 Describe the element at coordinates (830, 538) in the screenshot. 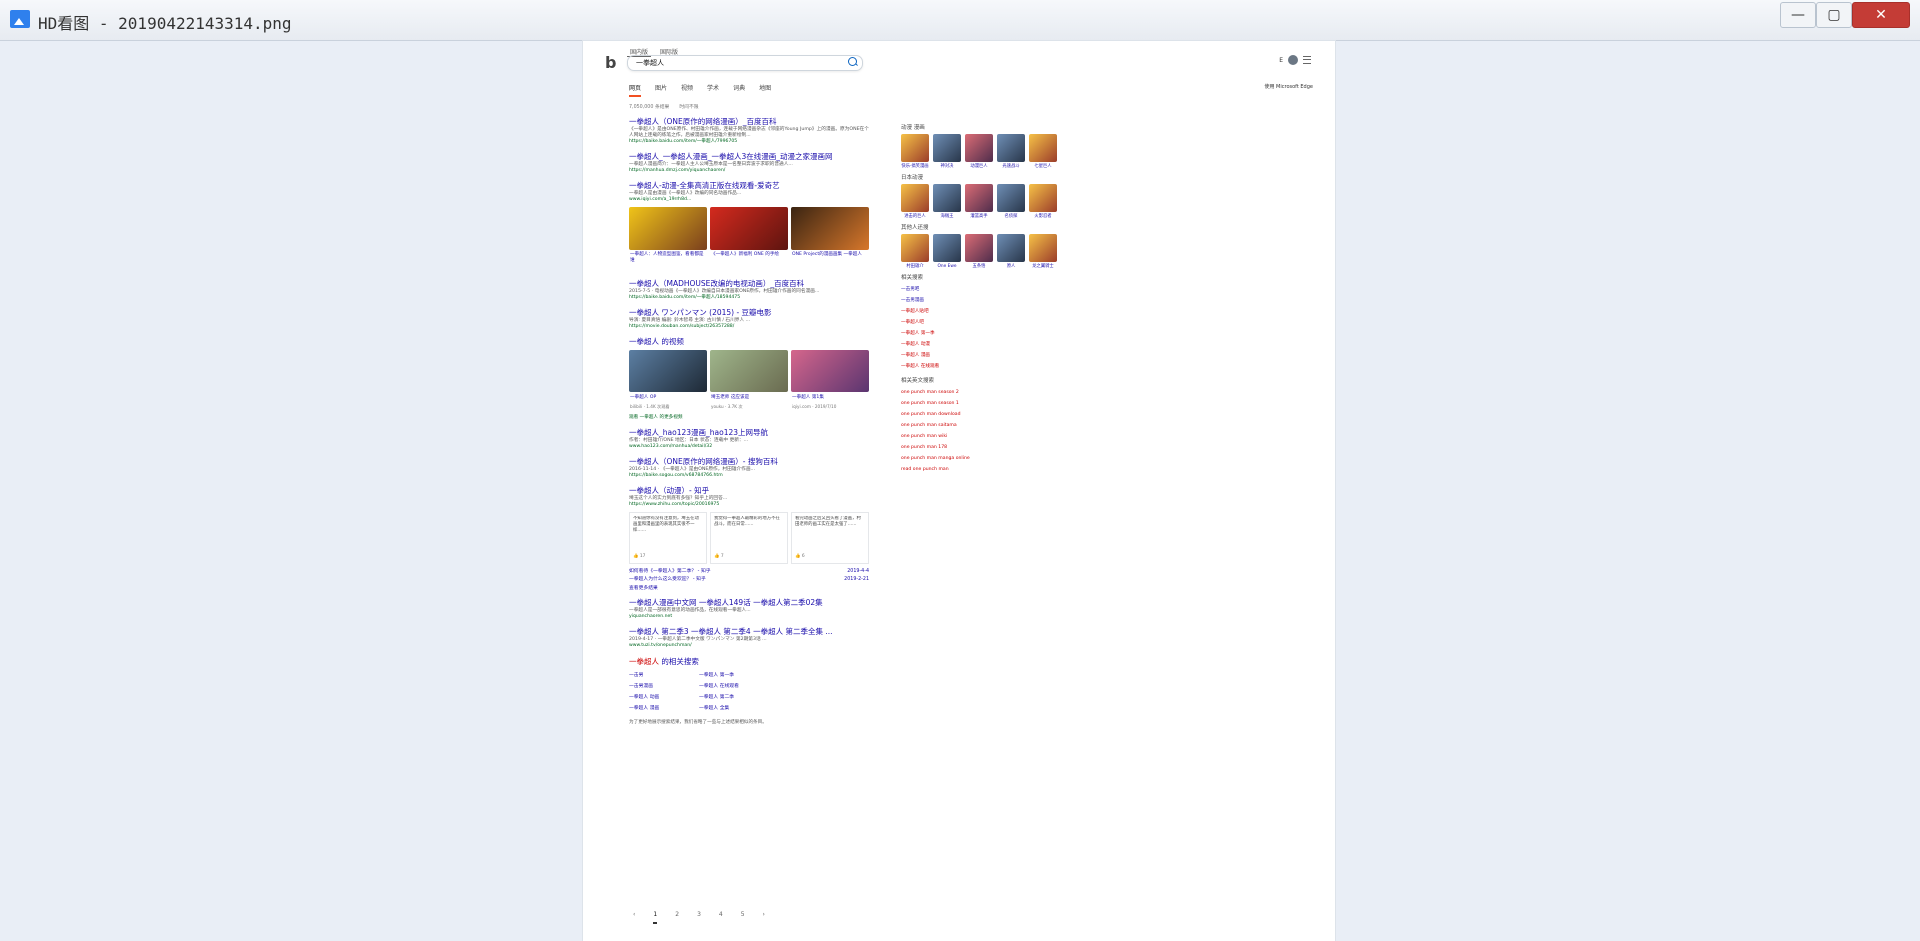

I see `answer-card: 看完动画之后又回头看了漫画，村田老师的画工实在是太强了…… 👍 6` at that location.